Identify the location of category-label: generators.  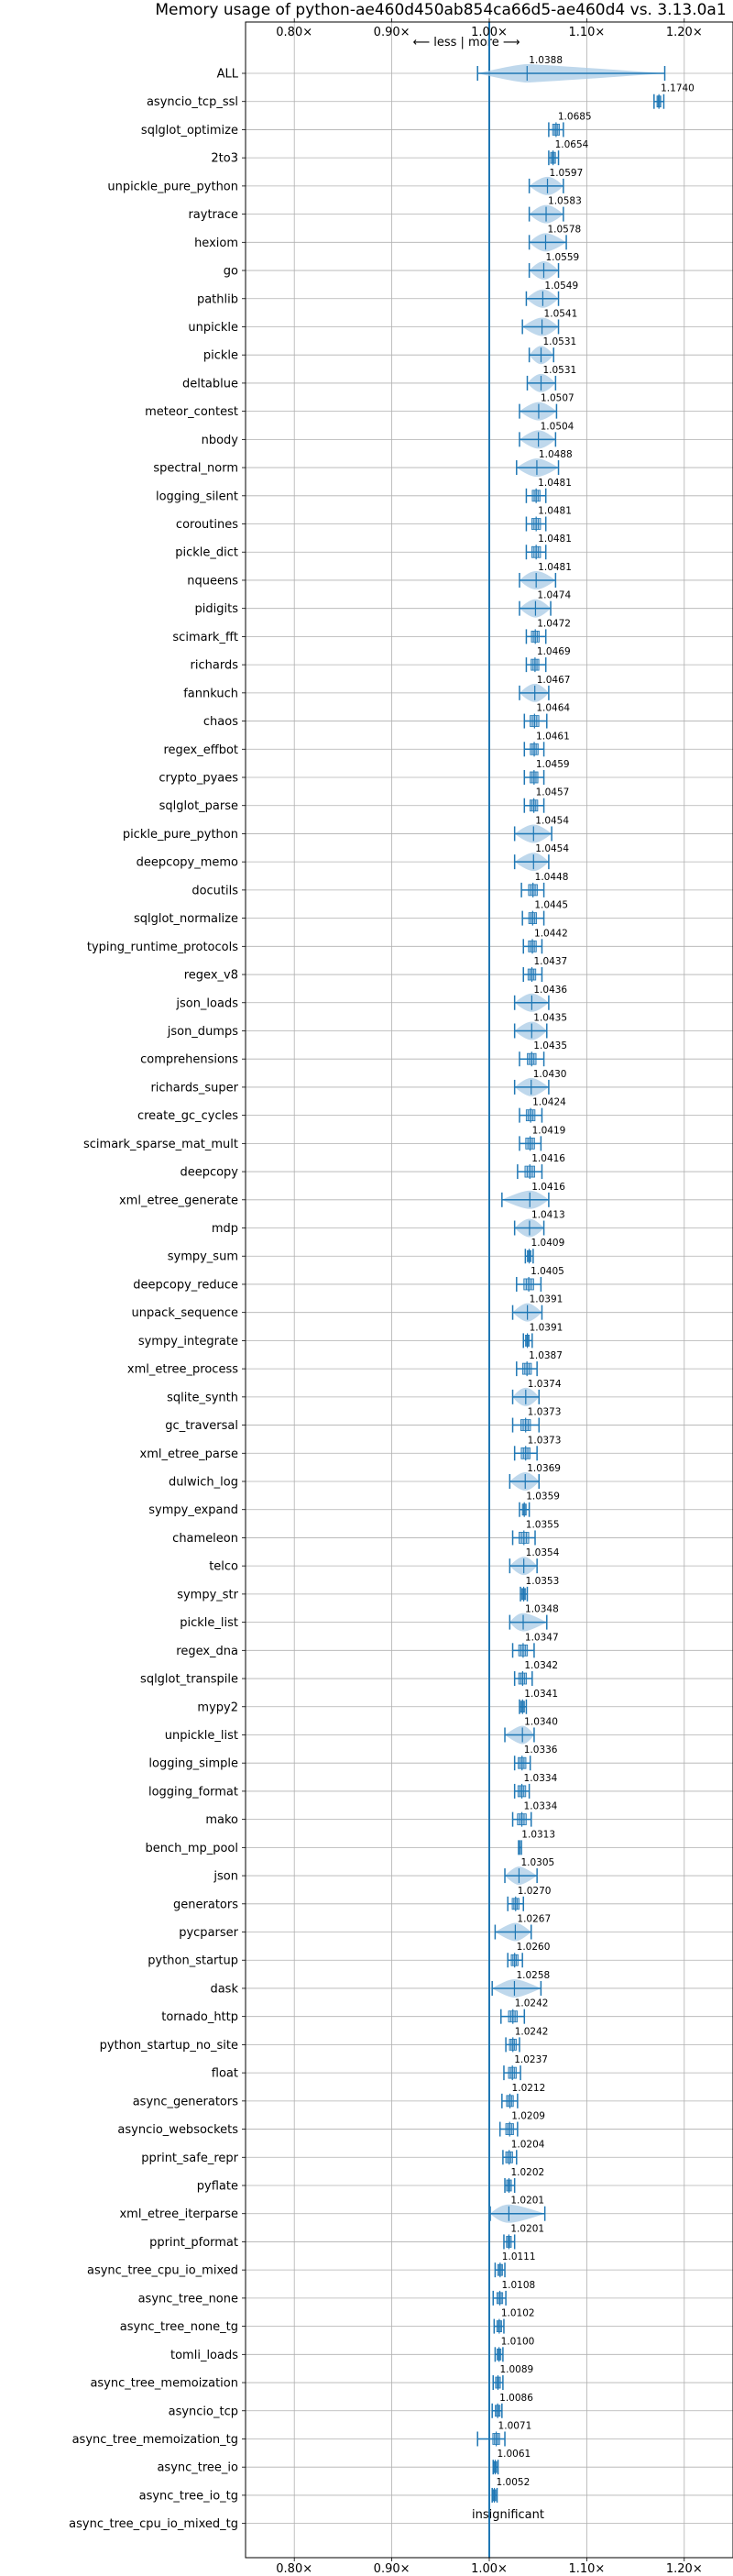
(205, 1905).